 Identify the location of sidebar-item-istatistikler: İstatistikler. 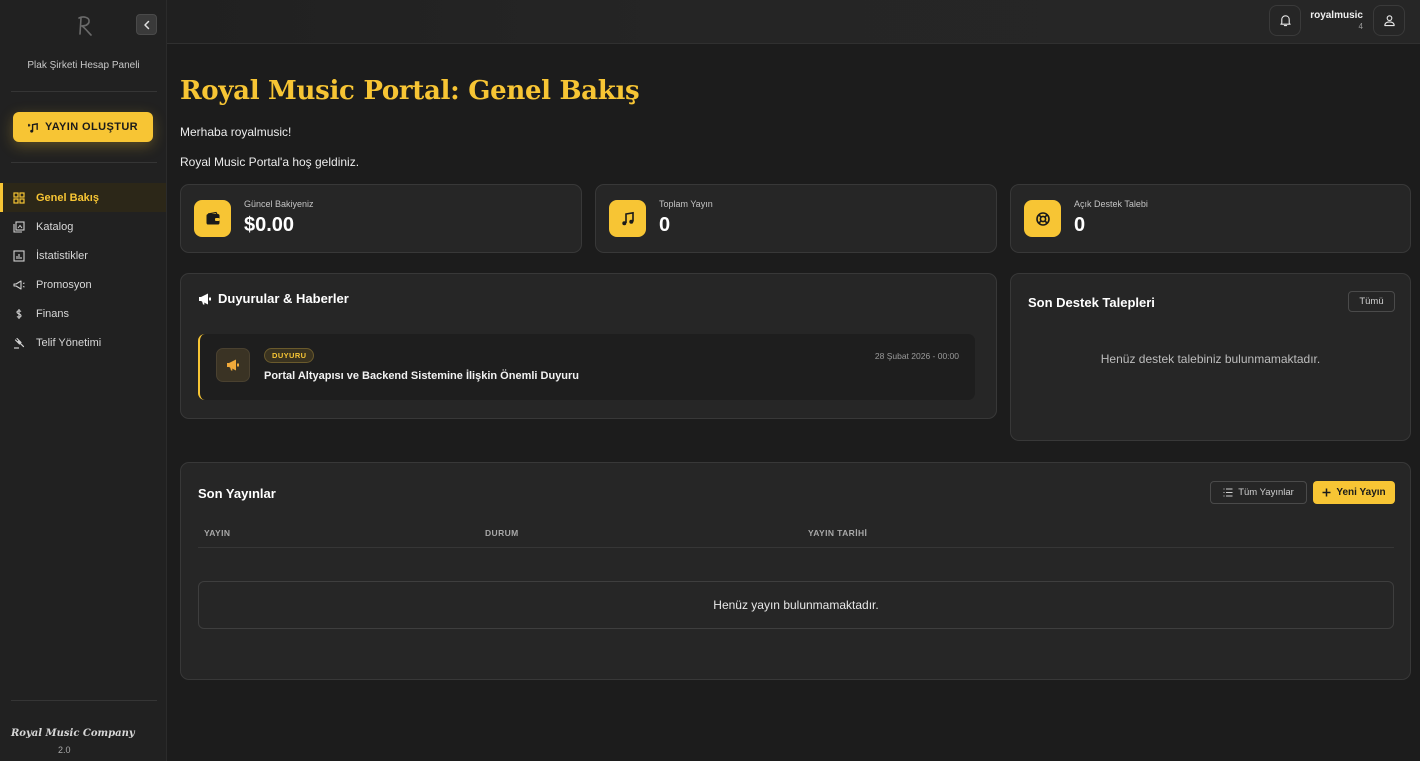
(83, 255).